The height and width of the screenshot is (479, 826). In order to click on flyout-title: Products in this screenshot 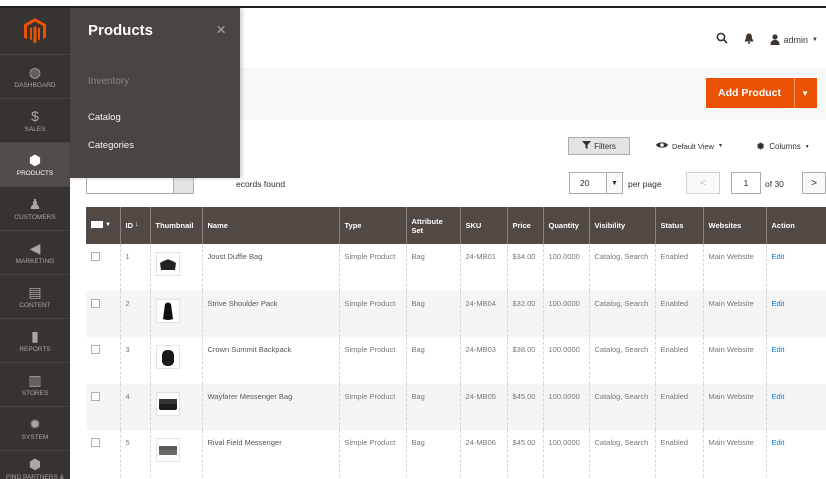, I will do `click(121, 30)`.